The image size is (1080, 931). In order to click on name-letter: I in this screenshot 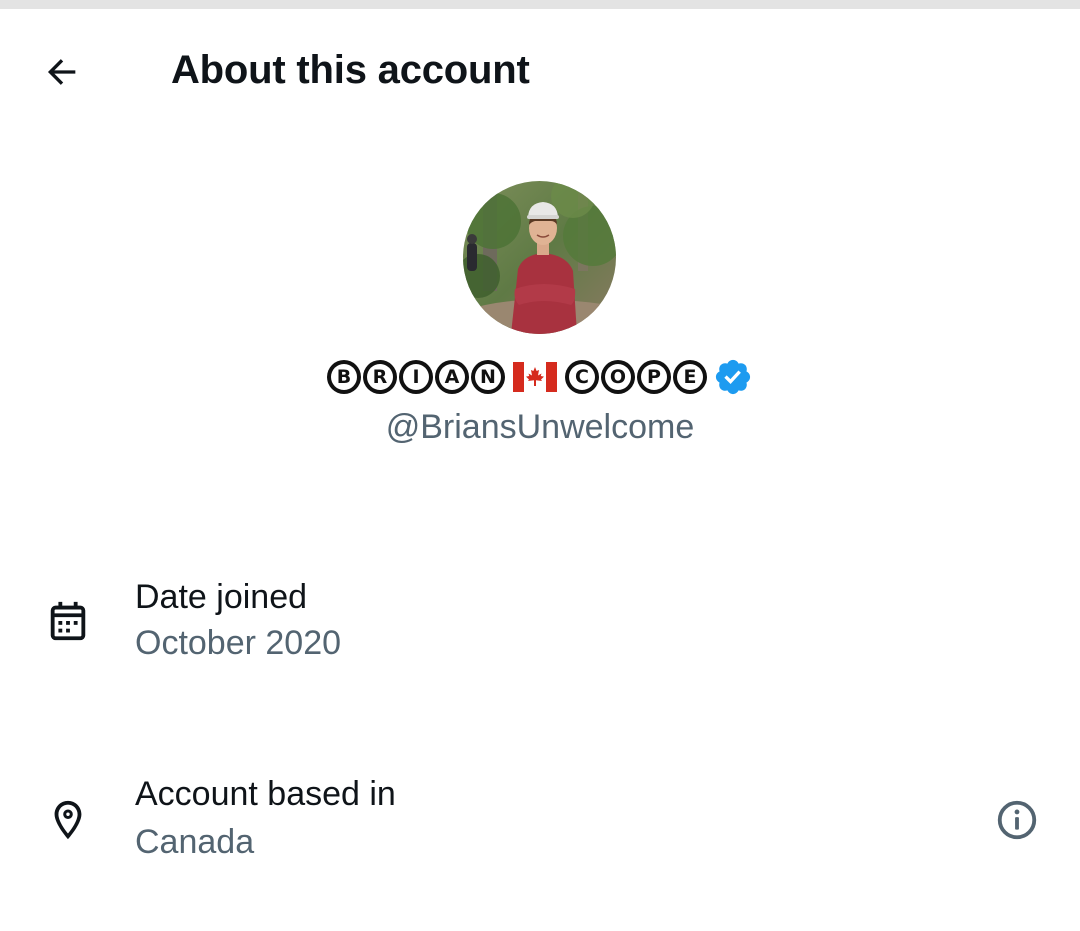, I will do `click(416, 377)`.